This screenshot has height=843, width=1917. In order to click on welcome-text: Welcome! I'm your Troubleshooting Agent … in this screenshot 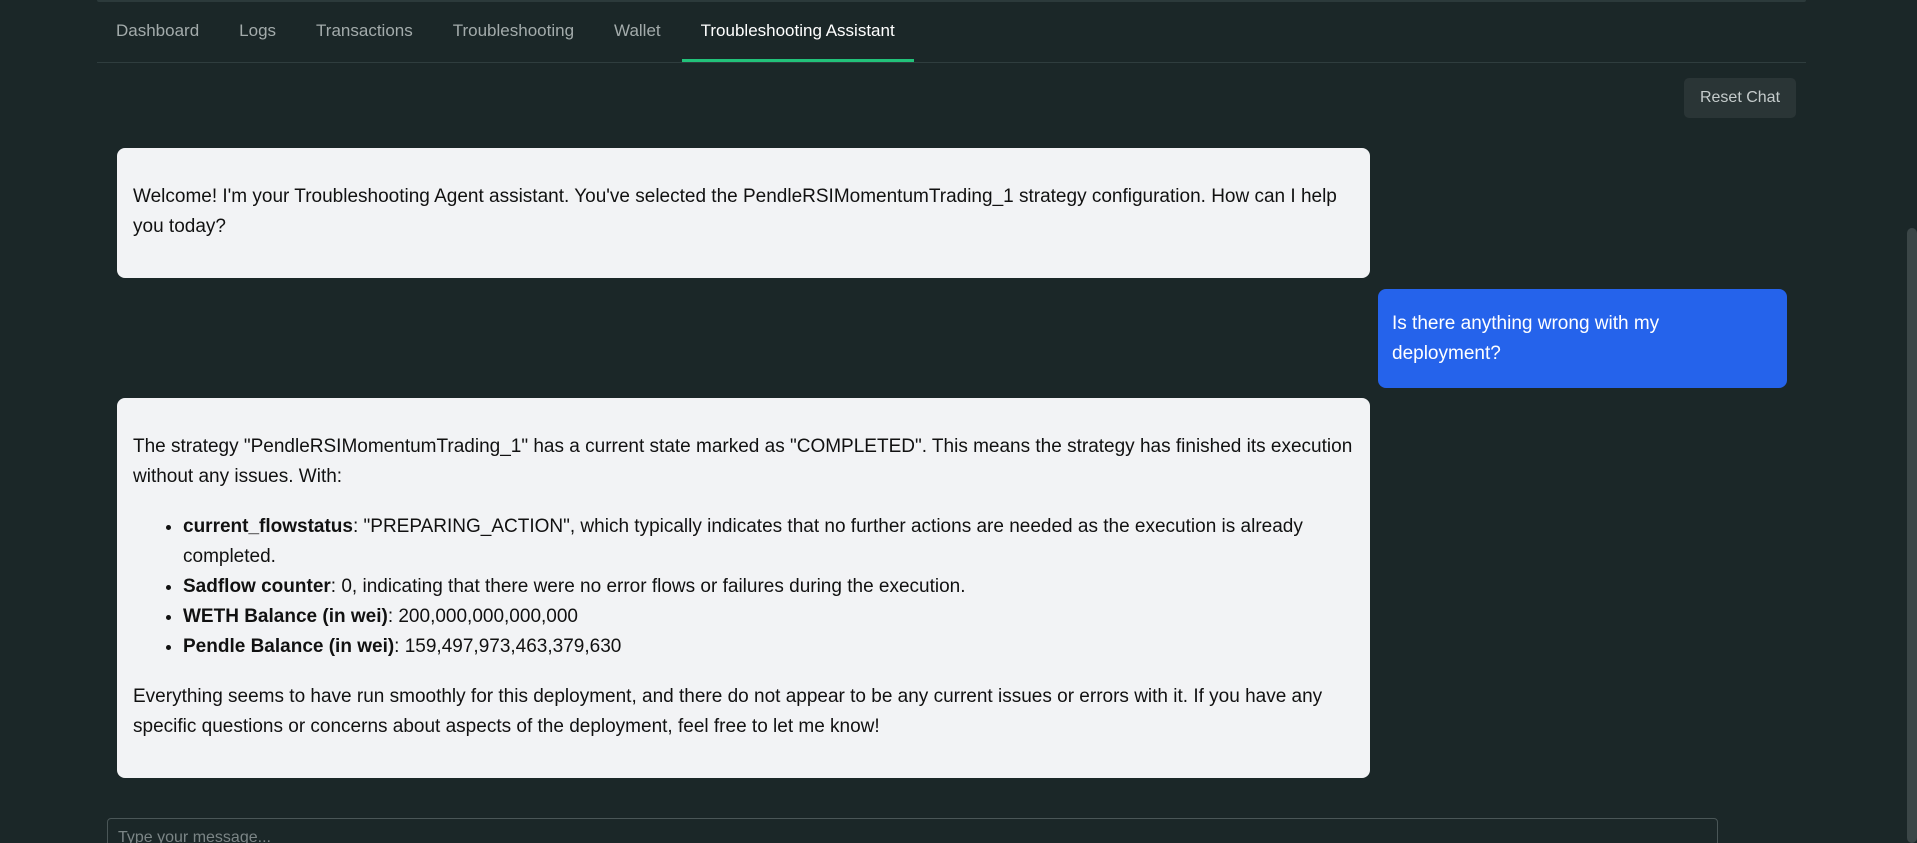, I will do `click(735, 211)`.